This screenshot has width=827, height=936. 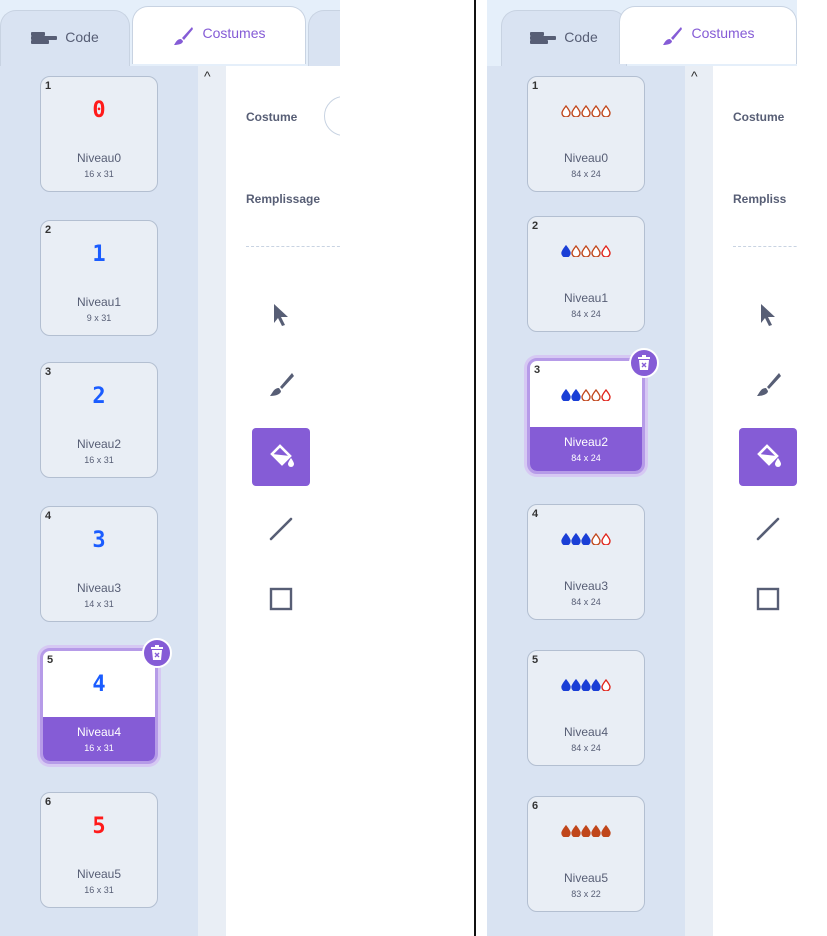 I want to click on costume-name-label: Costume, so click(x=272, y=117).